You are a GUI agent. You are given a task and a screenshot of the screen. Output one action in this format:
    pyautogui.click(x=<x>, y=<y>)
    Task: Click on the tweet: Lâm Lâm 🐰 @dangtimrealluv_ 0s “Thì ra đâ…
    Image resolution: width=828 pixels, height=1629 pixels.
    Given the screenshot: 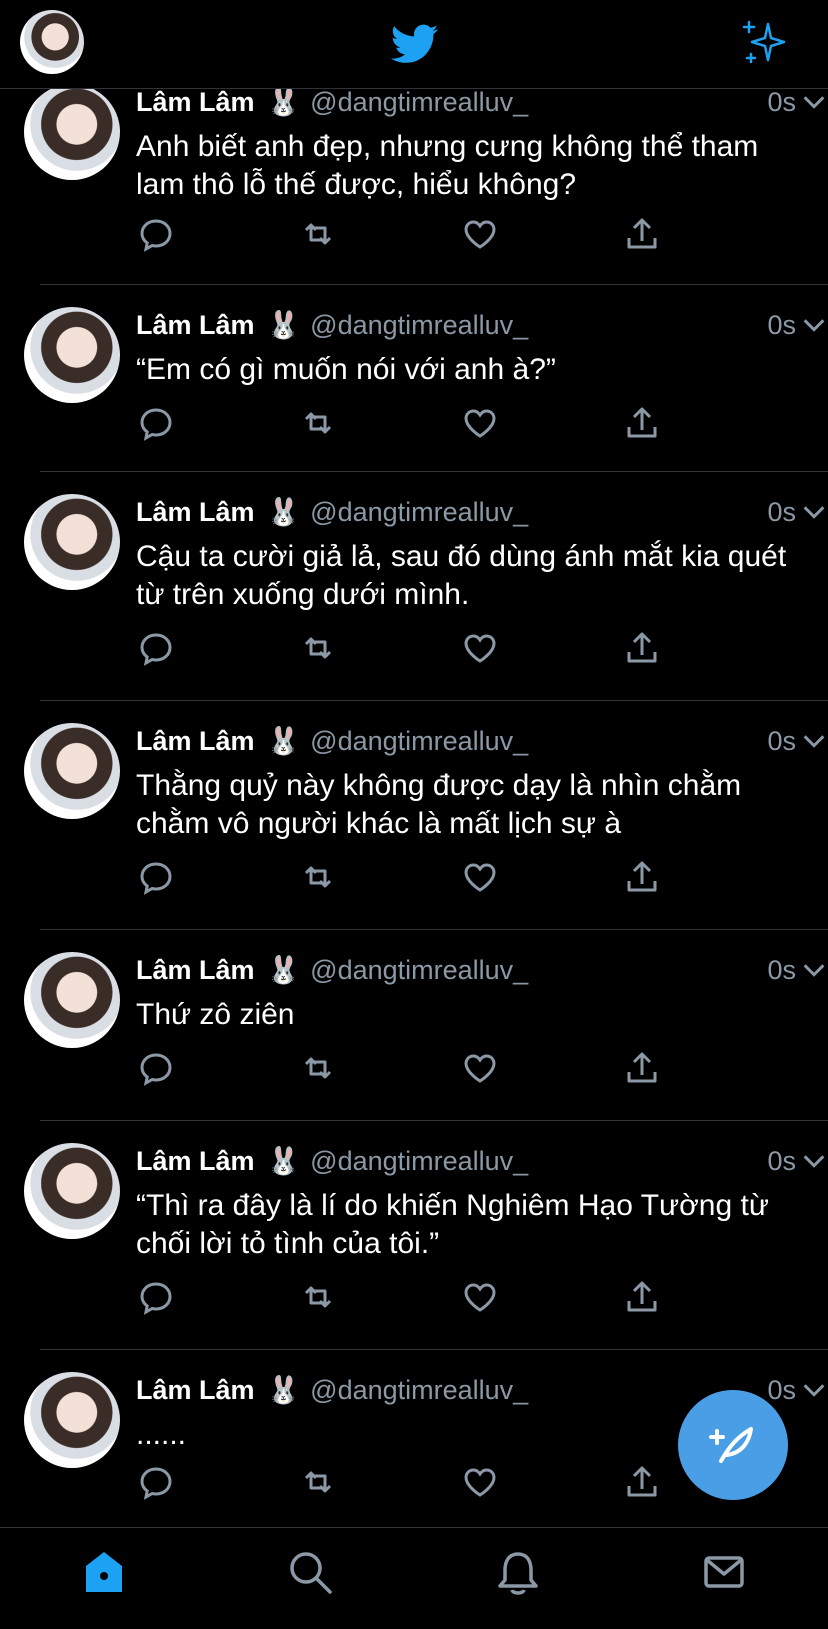 What is the action you would take?
    pyautogui.click(x=426, y=1235)
    